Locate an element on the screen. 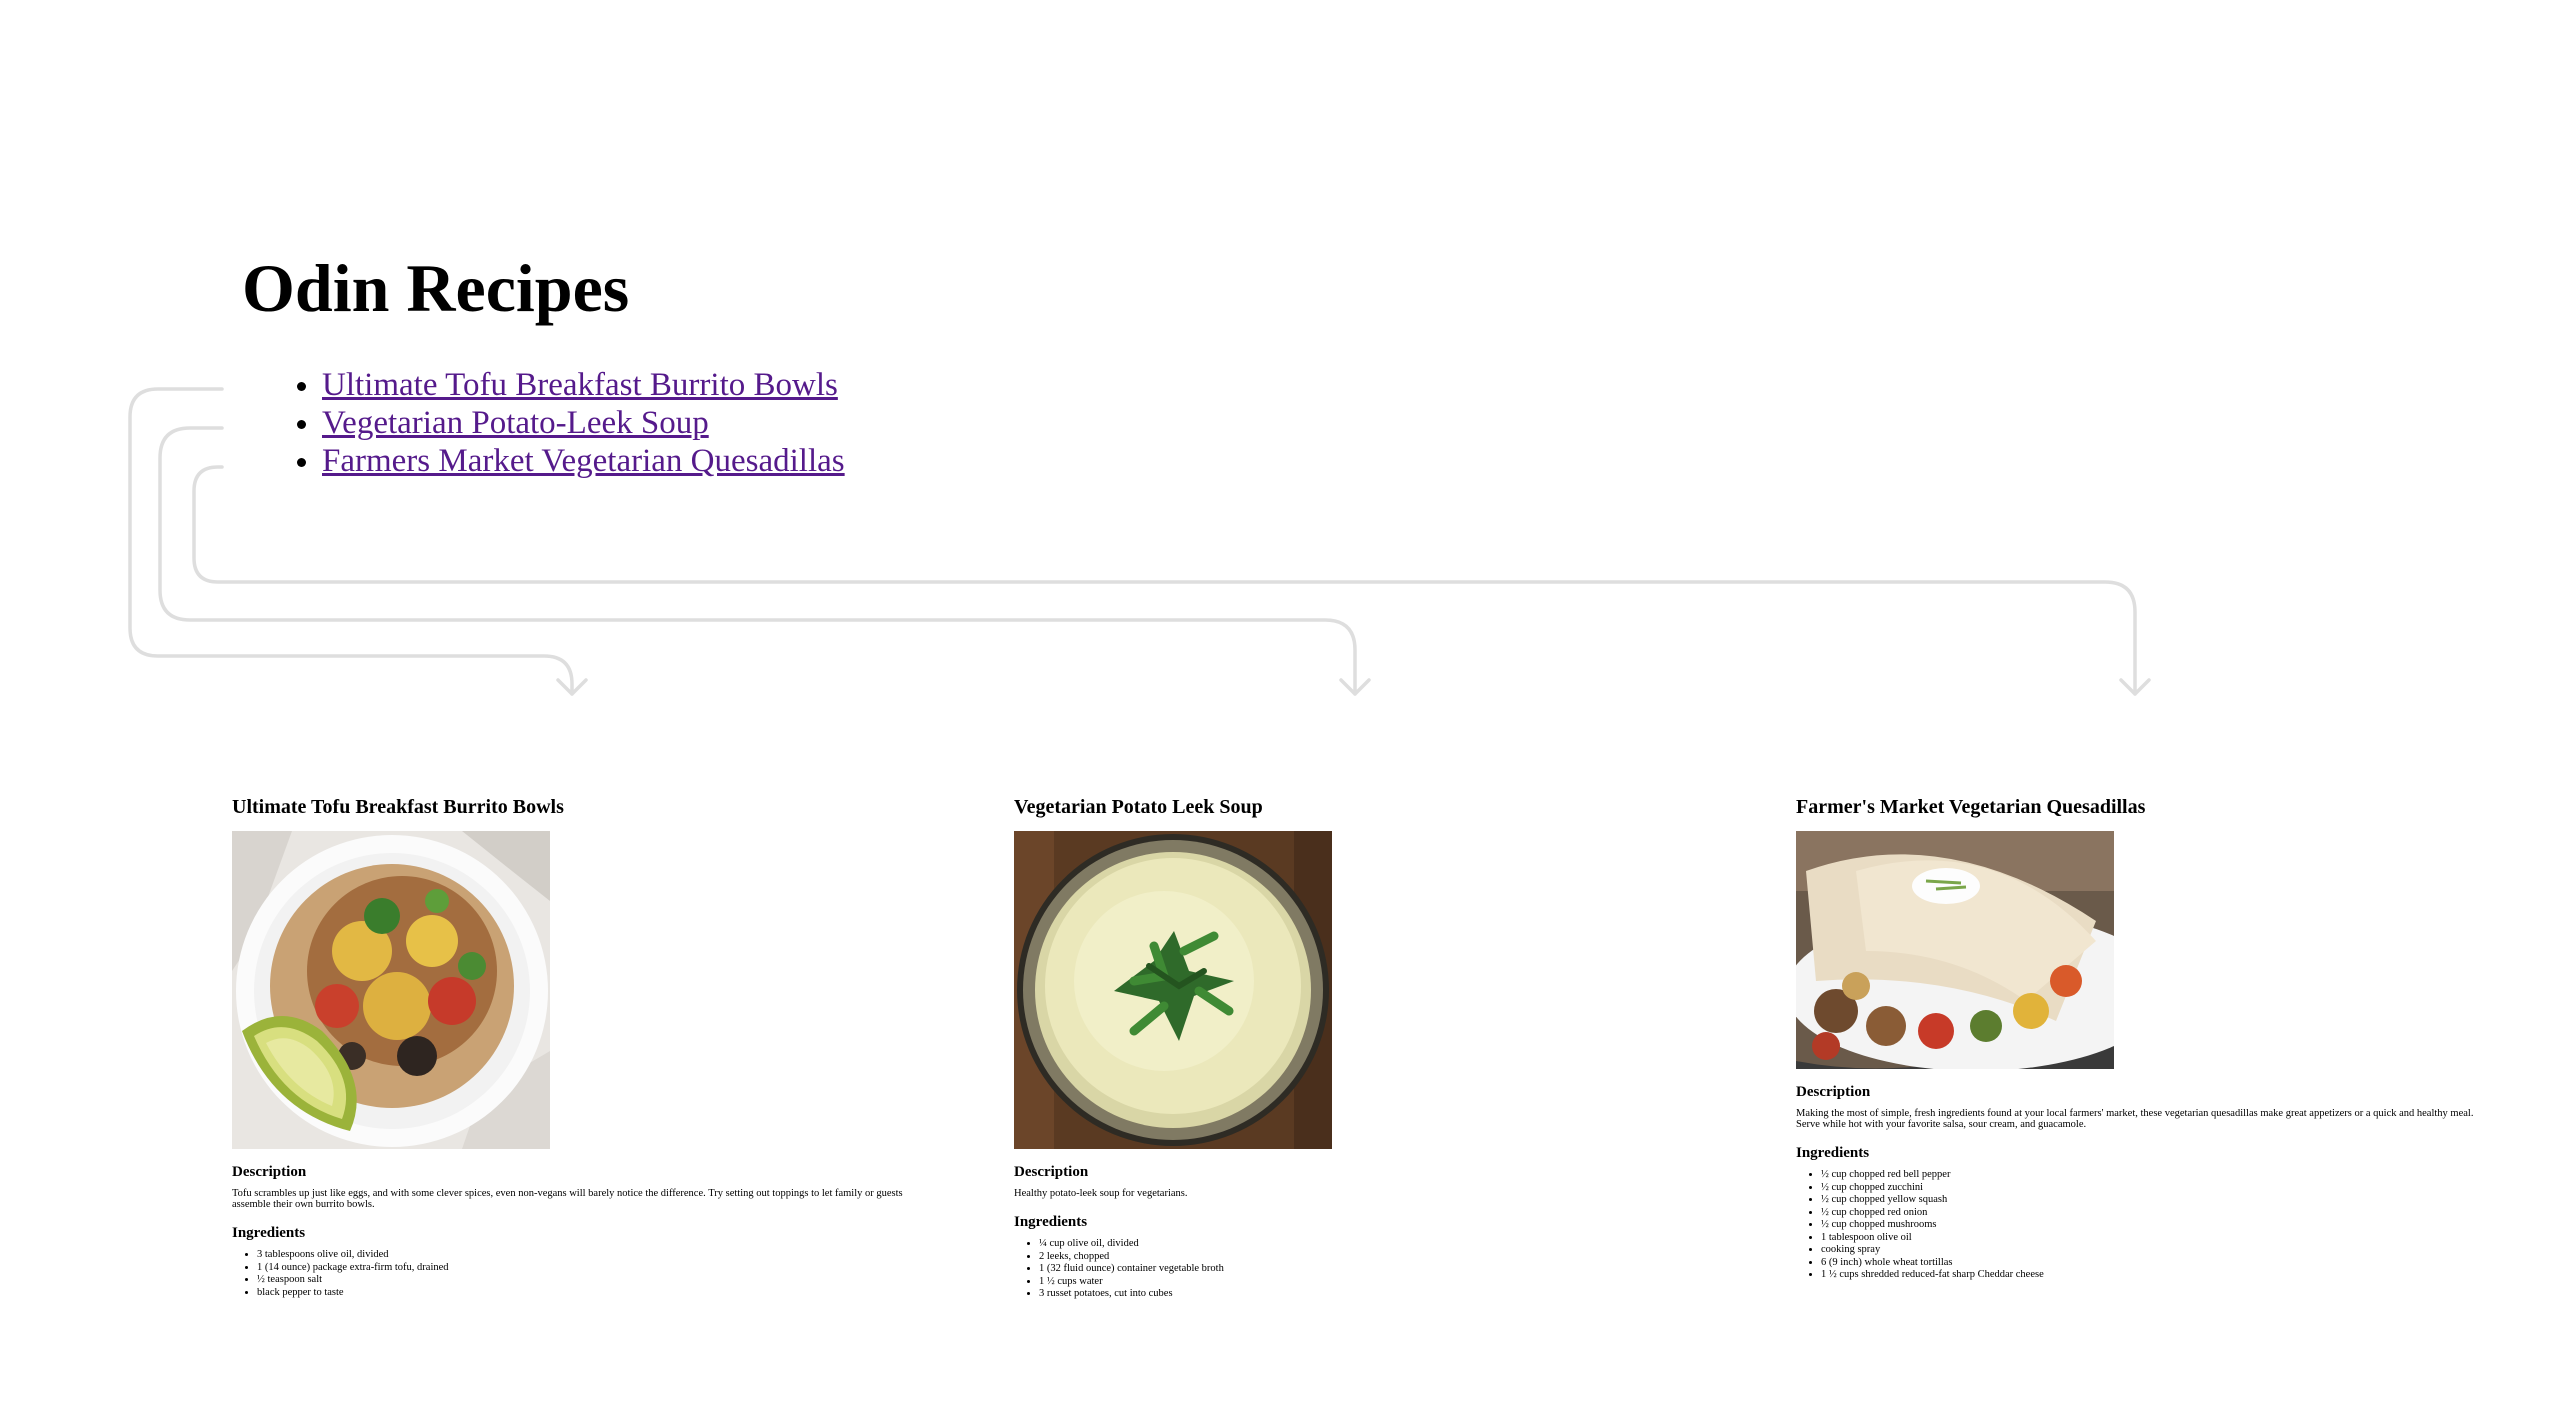 This screenshot has width=2576, height=1415. list-item: ½ cup chopped zucchini is located at coordinates (2158, 1188).